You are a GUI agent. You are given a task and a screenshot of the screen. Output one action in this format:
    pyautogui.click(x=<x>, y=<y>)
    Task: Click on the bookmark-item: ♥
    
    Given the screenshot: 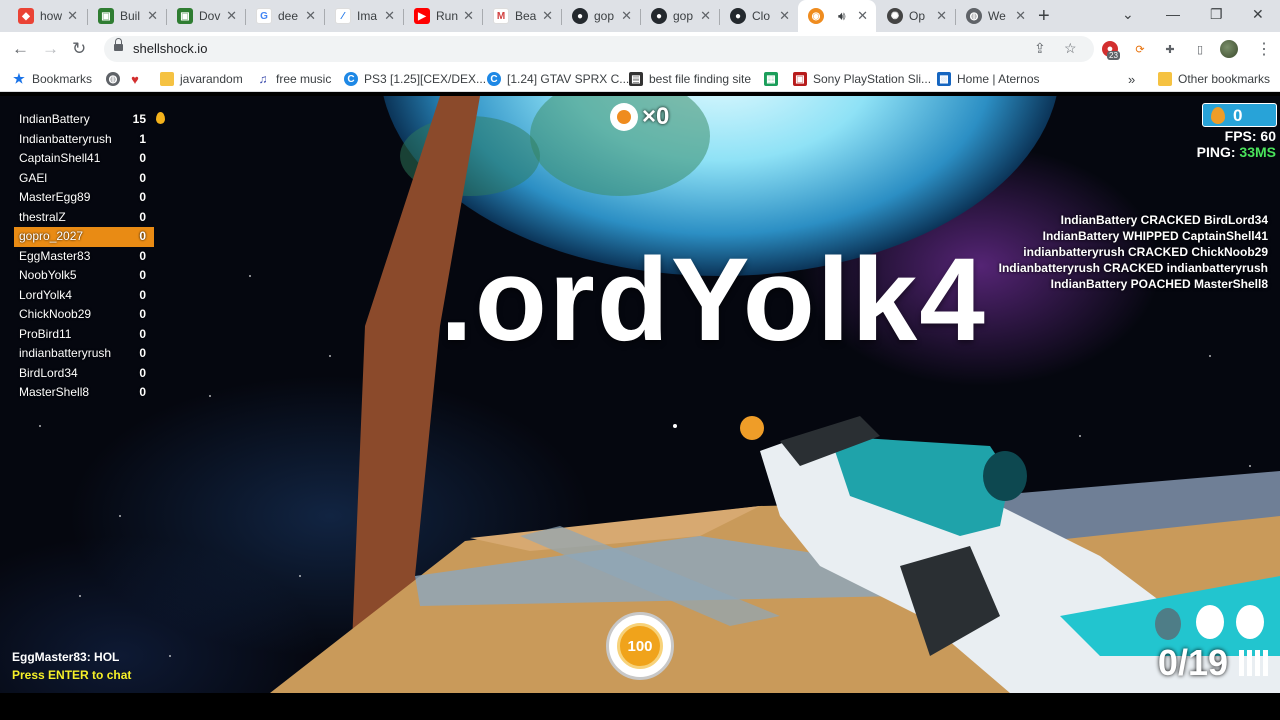 What is the action you would take?
    pyautogui.click(x=138, y=79)
    